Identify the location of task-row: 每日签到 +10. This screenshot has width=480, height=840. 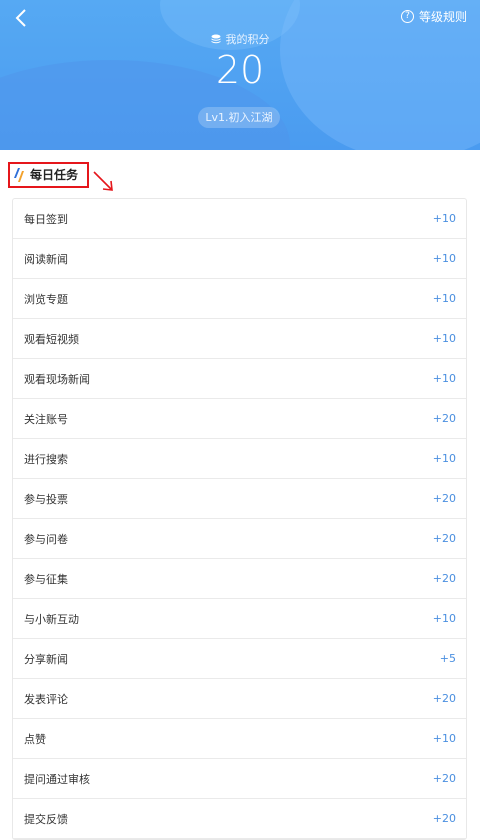
(239, 219).